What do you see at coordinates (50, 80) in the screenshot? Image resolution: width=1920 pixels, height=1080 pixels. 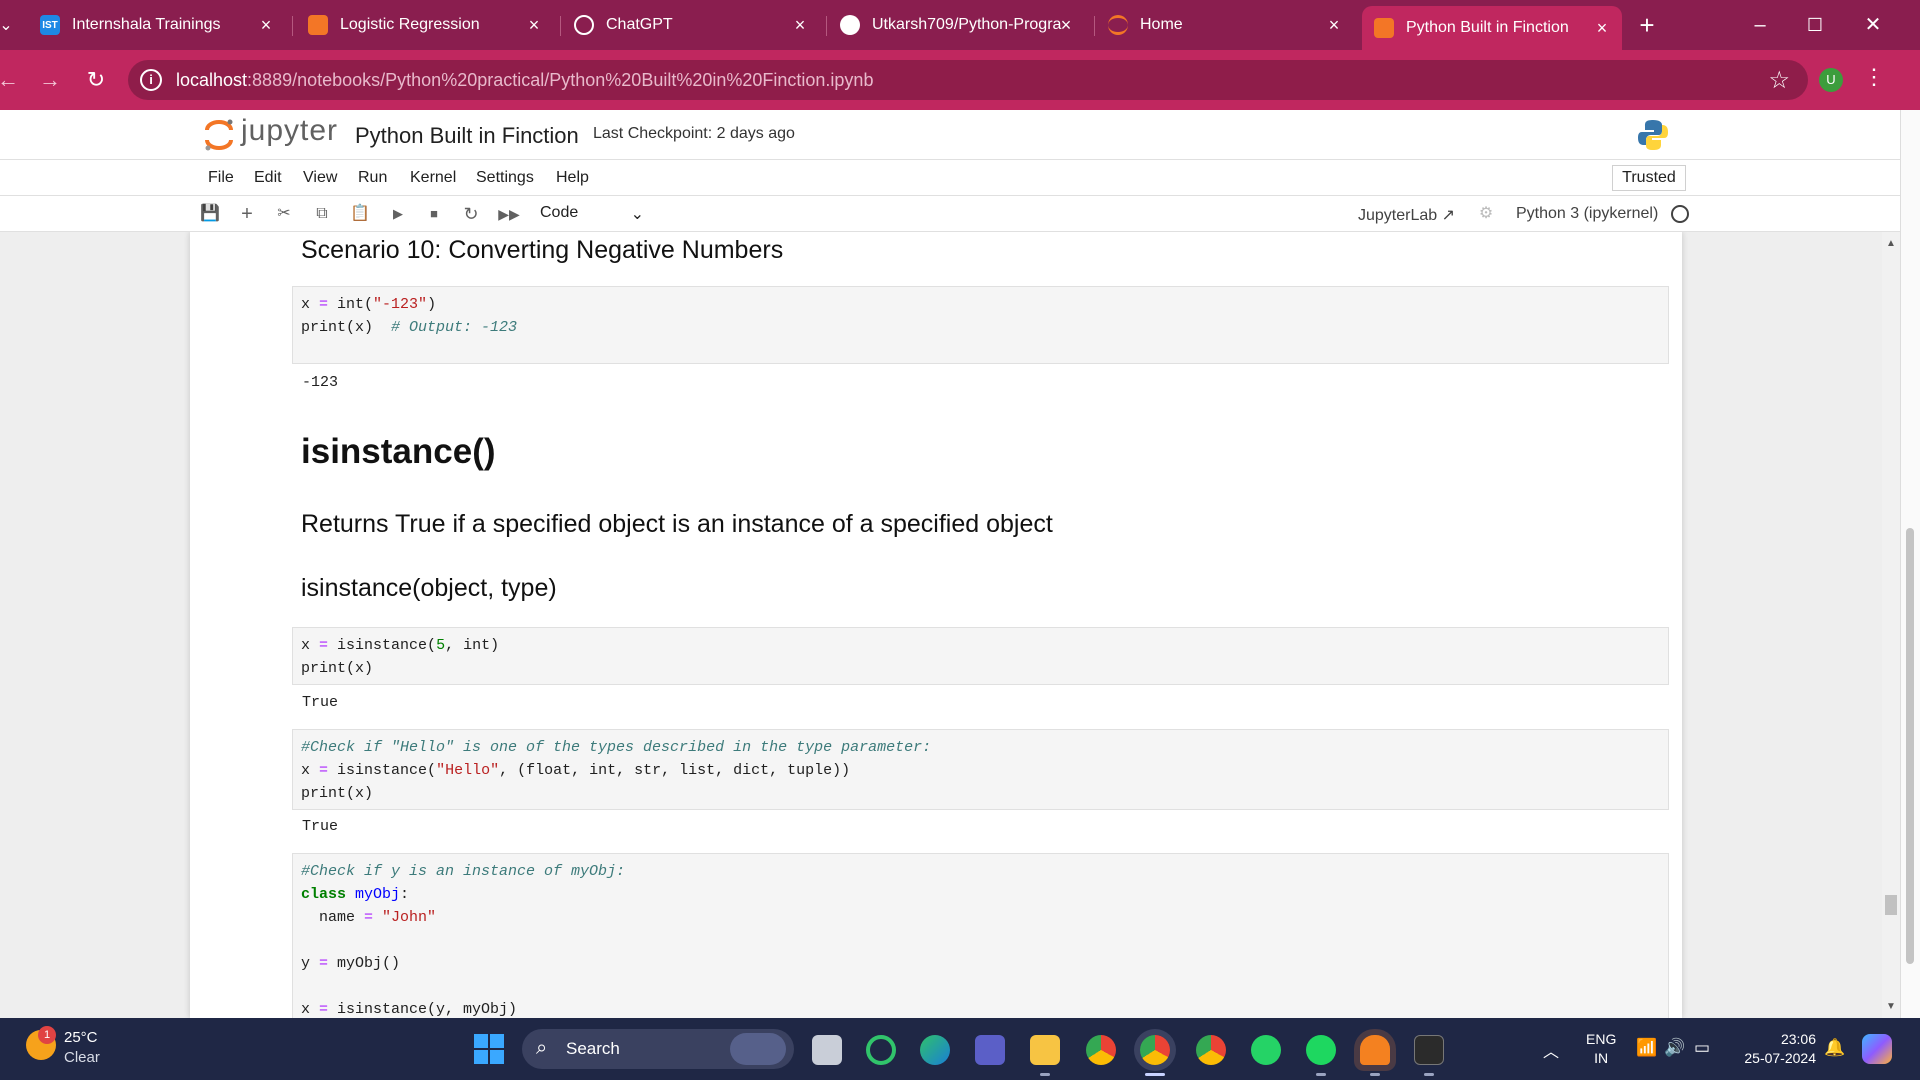 I see `forward-arrow-icon: →` at bounding box center [50, 80].